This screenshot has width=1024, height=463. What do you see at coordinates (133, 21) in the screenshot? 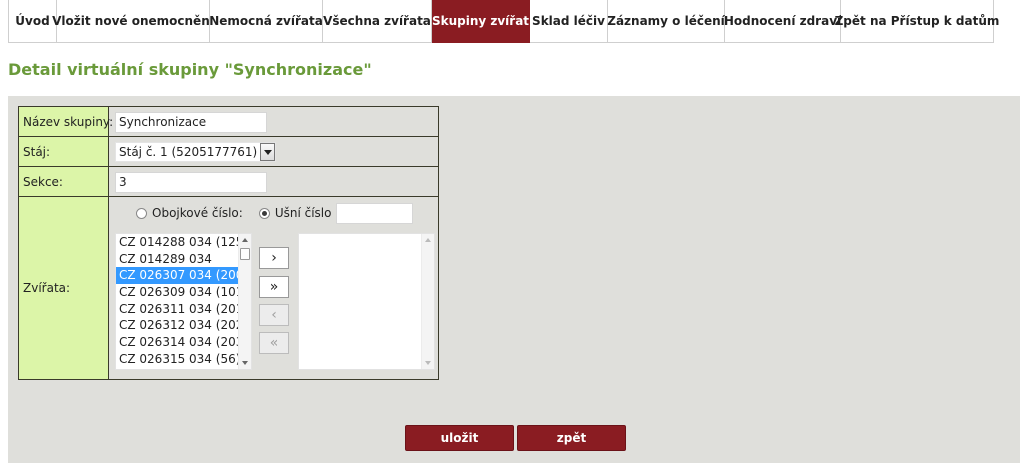
I see `tab-vlozit-nove-onemocneni: Vložit nové onemocnění` at bounding box center [133, 21].